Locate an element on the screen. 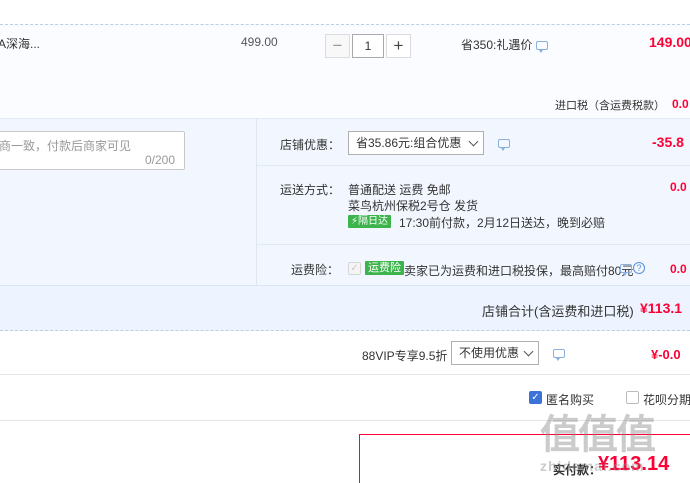  next-day-badge-text: 隔日达 is located at coordinates (373, 221).